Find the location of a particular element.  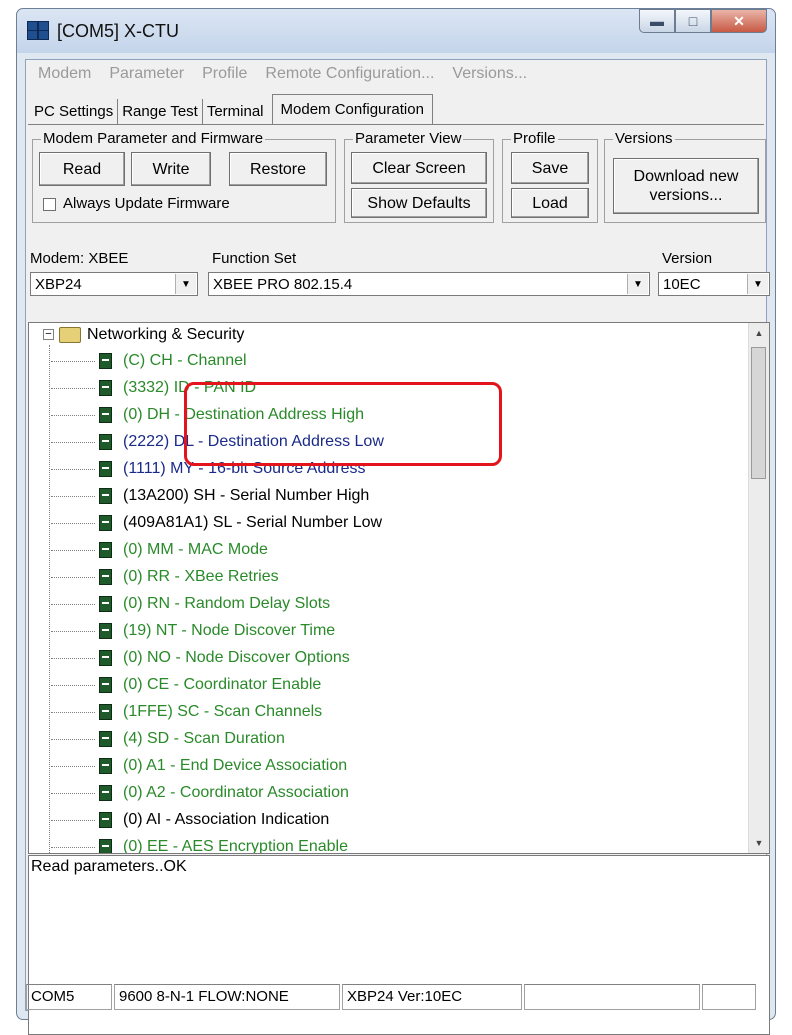

tree-item-label: (0) DH - Destination Address High is located at coordinates (243, 414).